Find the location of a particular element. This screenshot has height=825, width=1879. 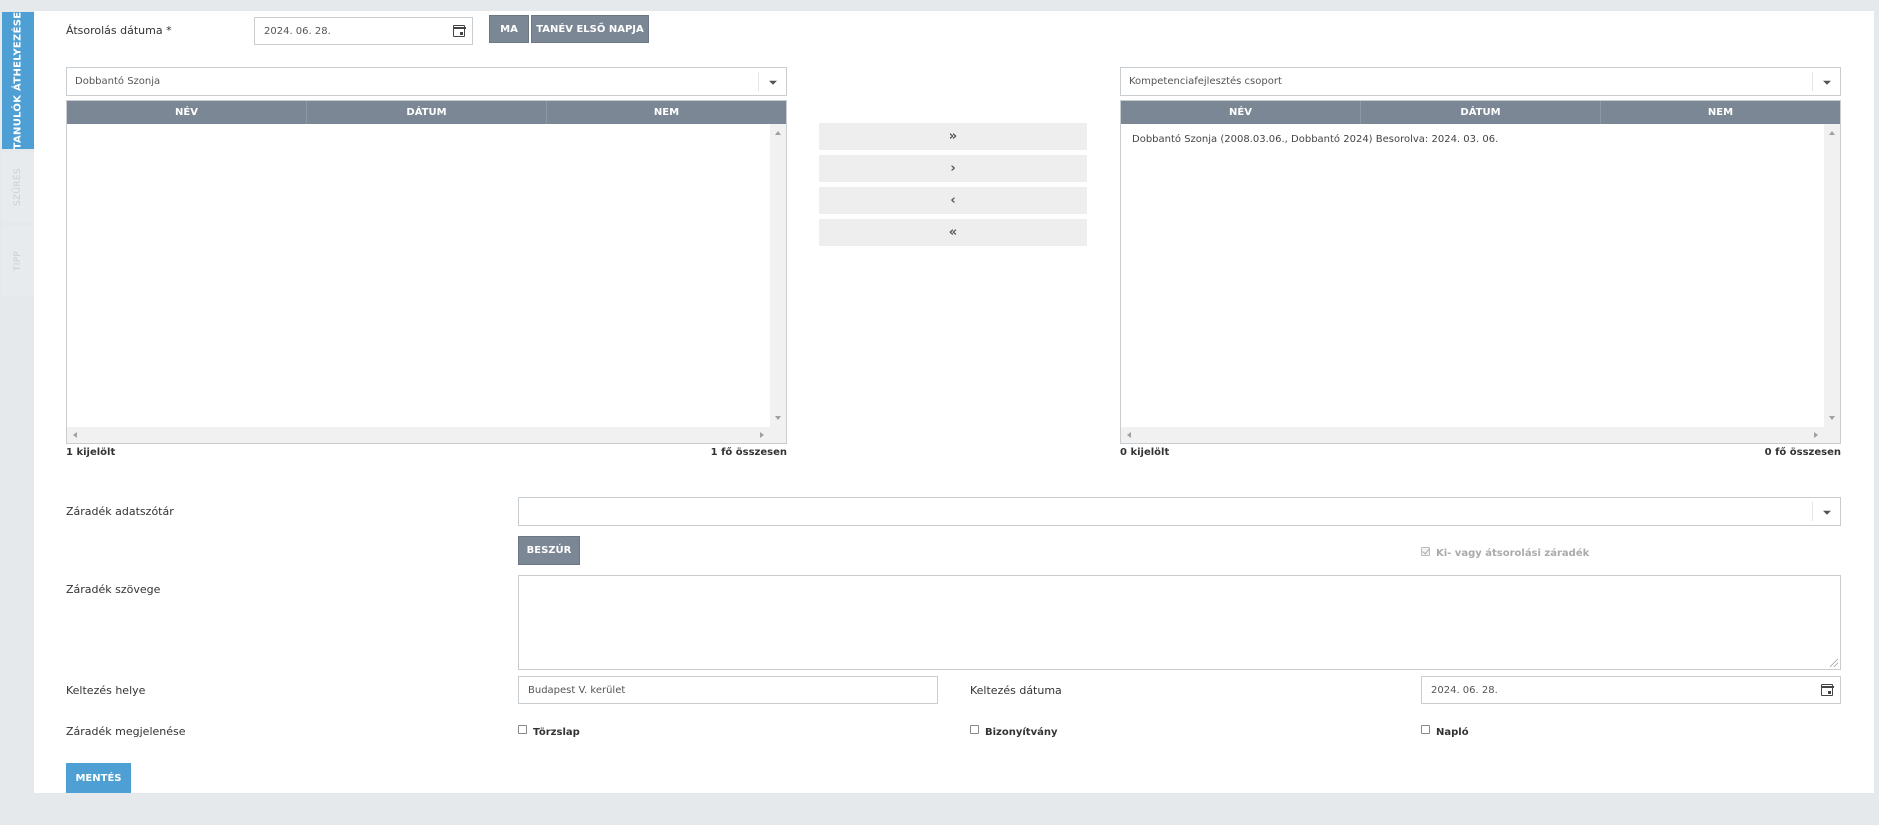

right-column-name: NÉV is located at coordinates (1241, 112).